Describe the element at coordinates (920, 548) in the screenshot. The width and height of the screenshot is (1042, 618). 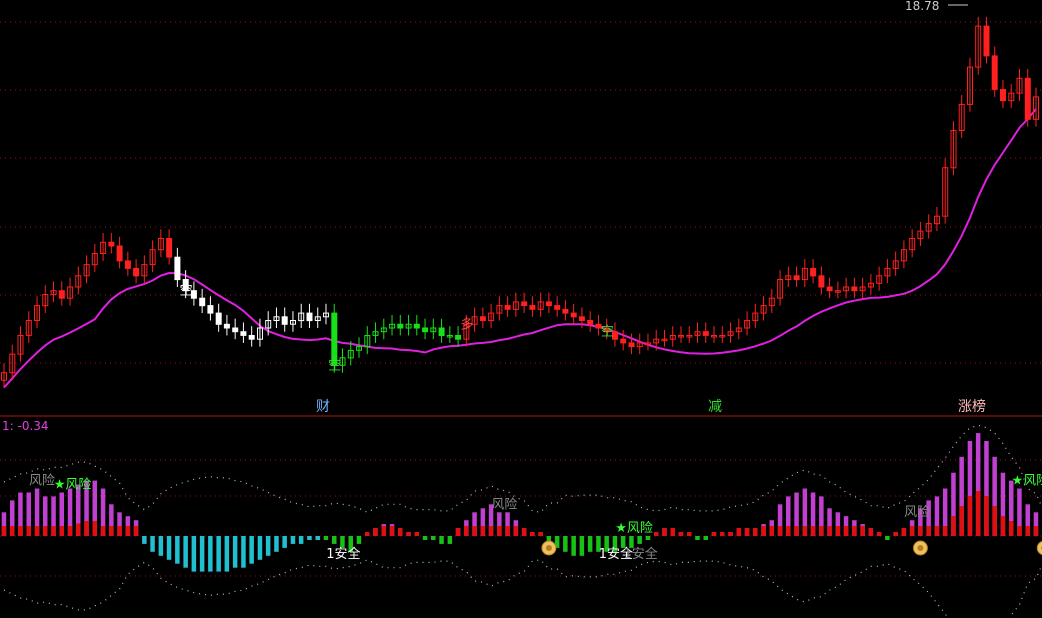
I see `money-bag-icon-center` at that location.